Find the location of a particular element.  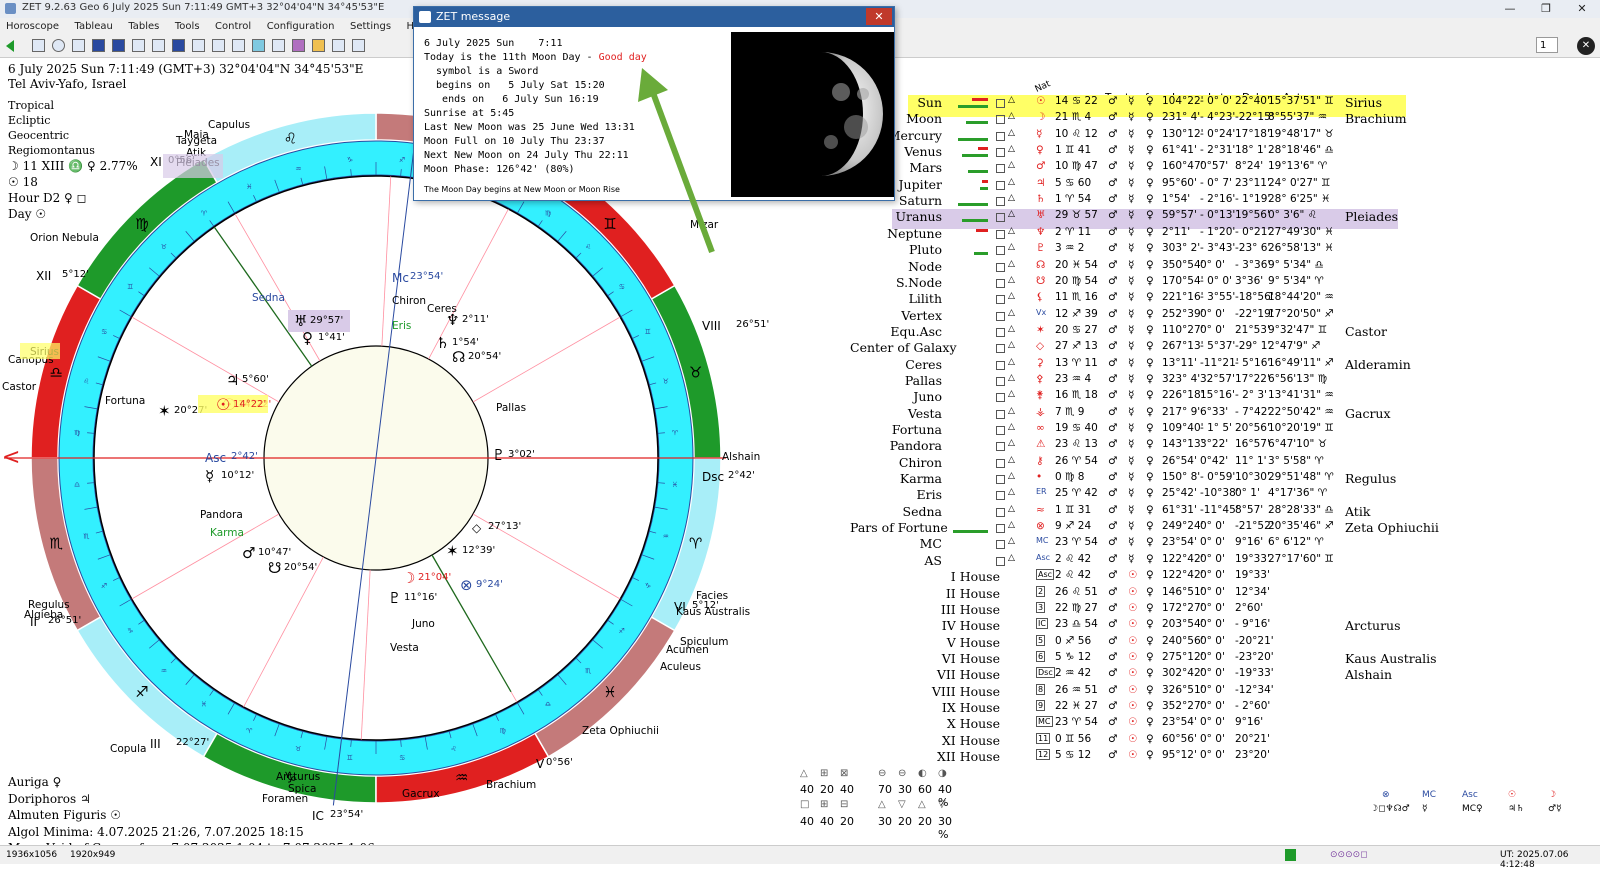

window-tool-icon is located at coordinates (198, 45).